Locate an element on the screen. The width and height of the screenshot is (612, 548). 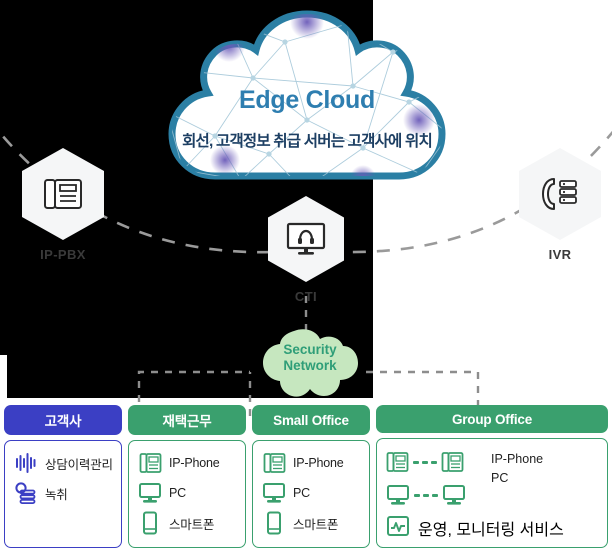
security-network-label: Security Network is located at coordinates (310, 358).